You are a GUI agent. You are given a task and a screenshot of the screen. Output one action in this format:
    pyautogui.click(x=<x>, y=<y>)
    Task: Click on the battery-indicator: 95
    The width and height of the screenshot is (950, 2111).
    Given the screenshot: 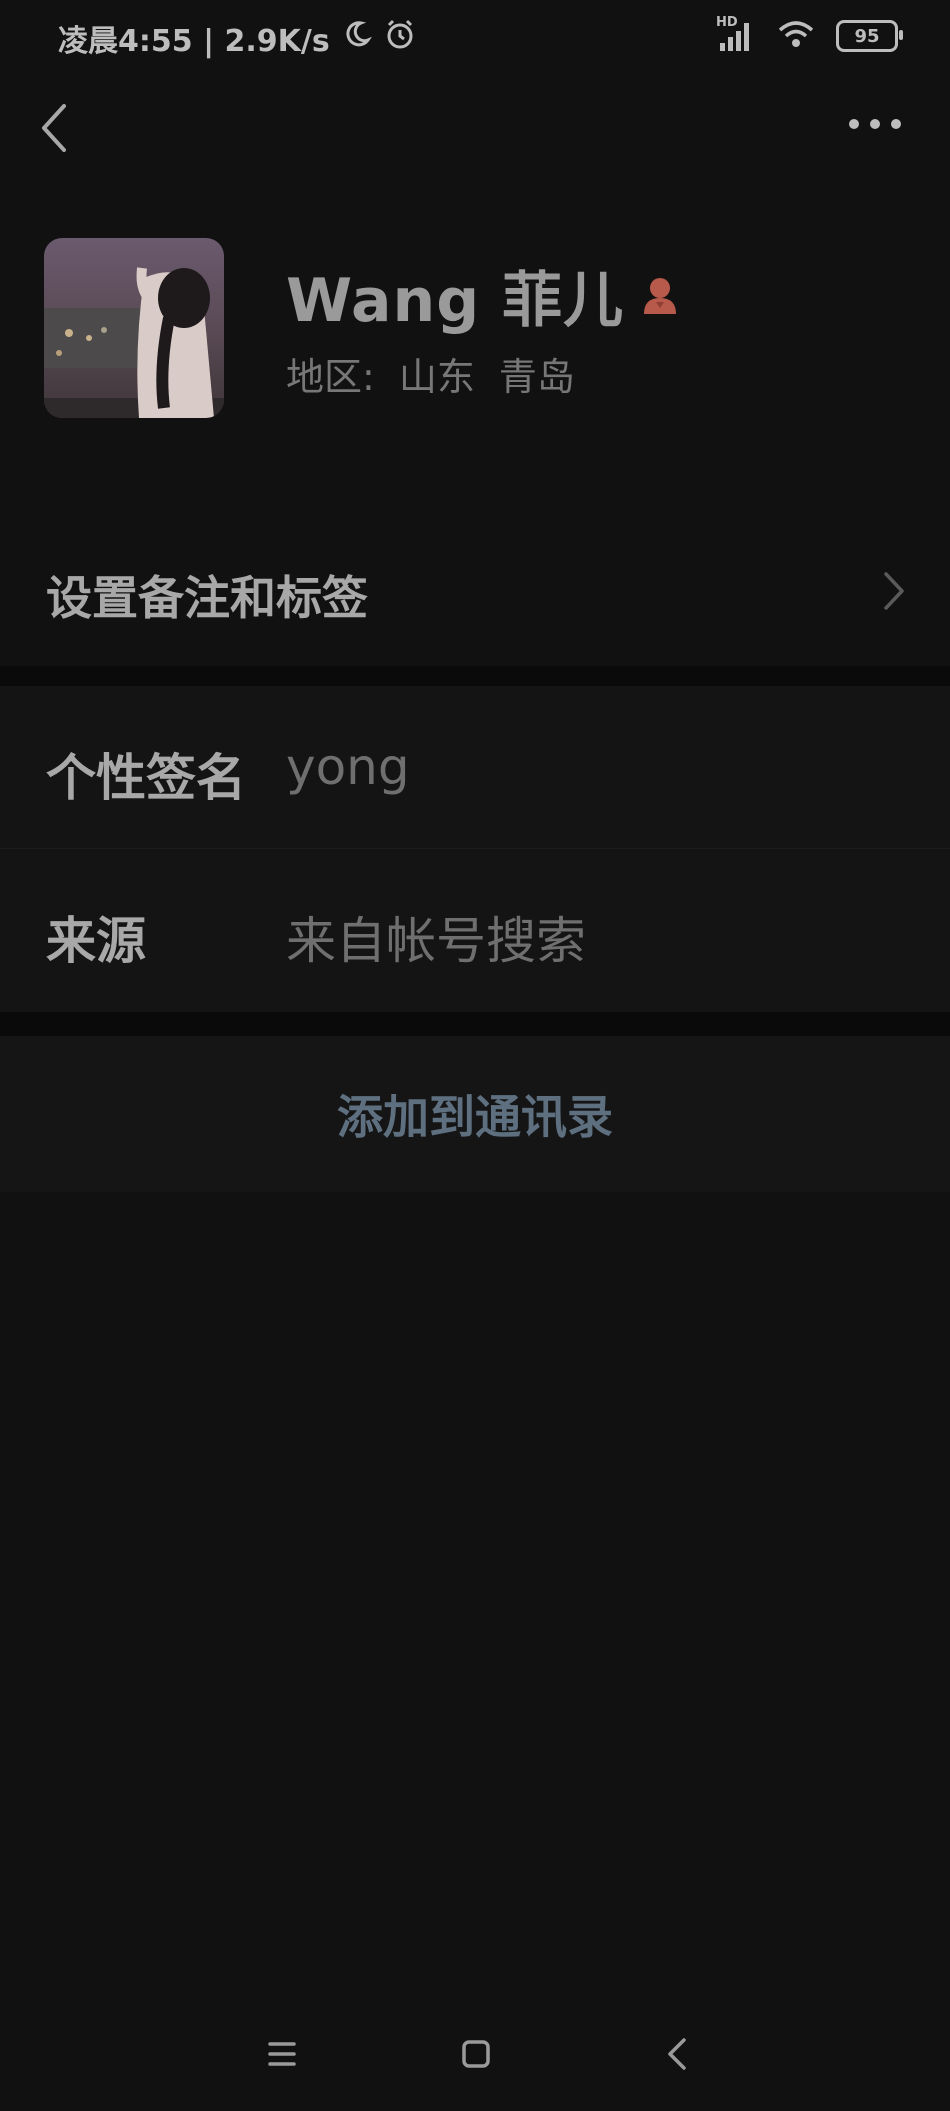 What is the action you would take?
    pyautogui.click(x=869, y=36)
    